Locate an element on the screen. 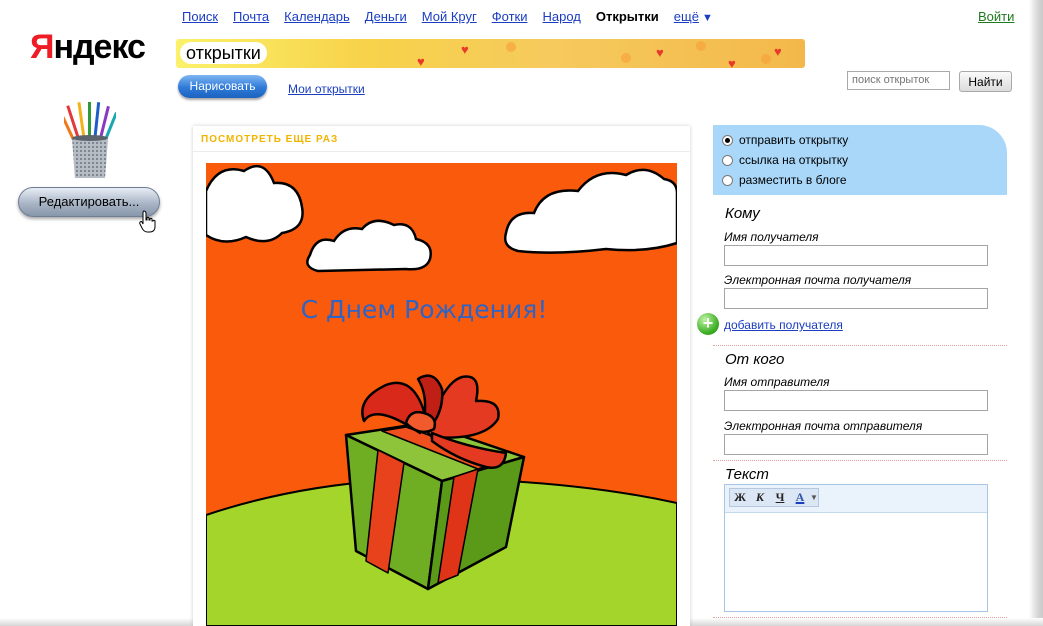 The height and width of the screenshot is (626, 1043). nav-more-label: ещё is located at coordinates (686, 16).